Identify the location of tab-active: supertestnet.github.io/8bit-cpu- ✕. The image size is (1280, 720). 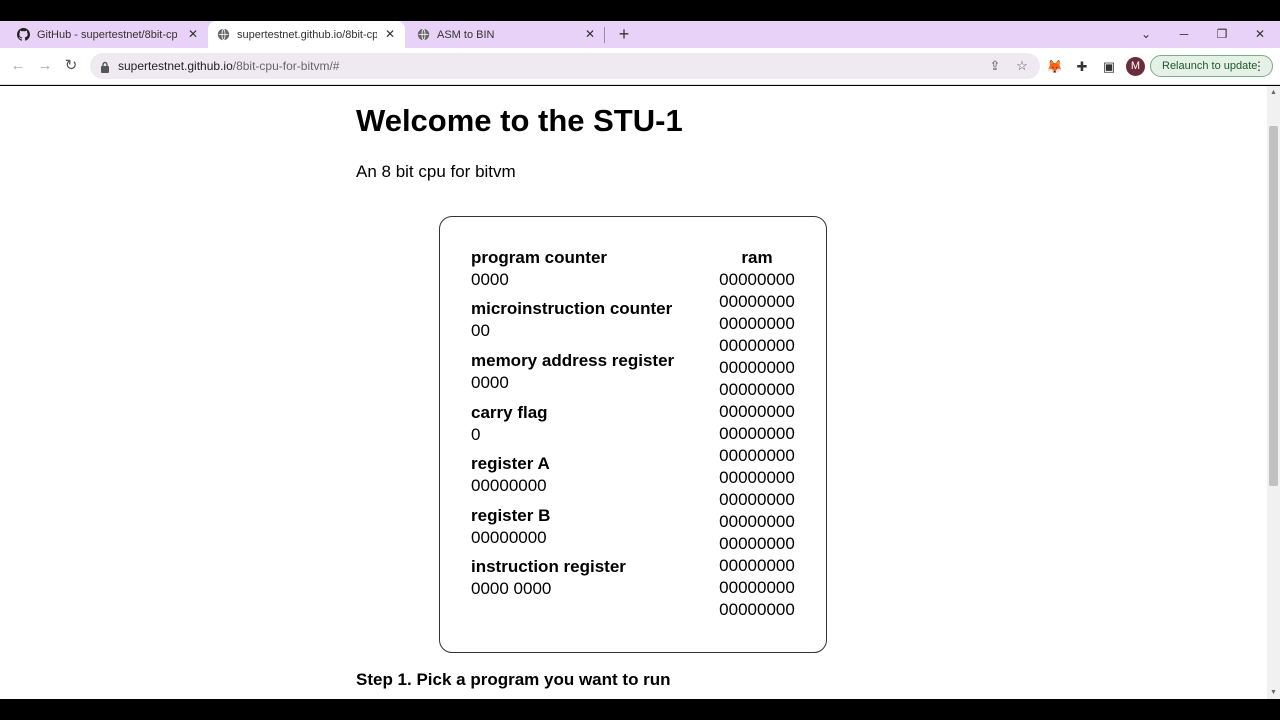
(306, 34).